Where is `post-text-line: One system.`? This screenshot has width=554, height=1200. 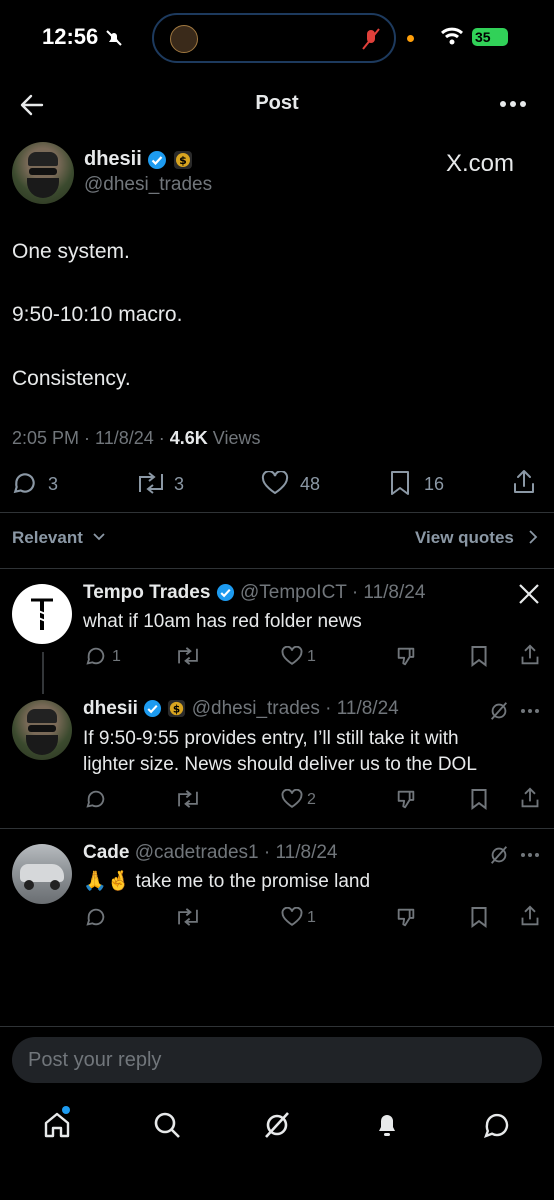 post-text-line: One system. is located at coordinates (71, 251).